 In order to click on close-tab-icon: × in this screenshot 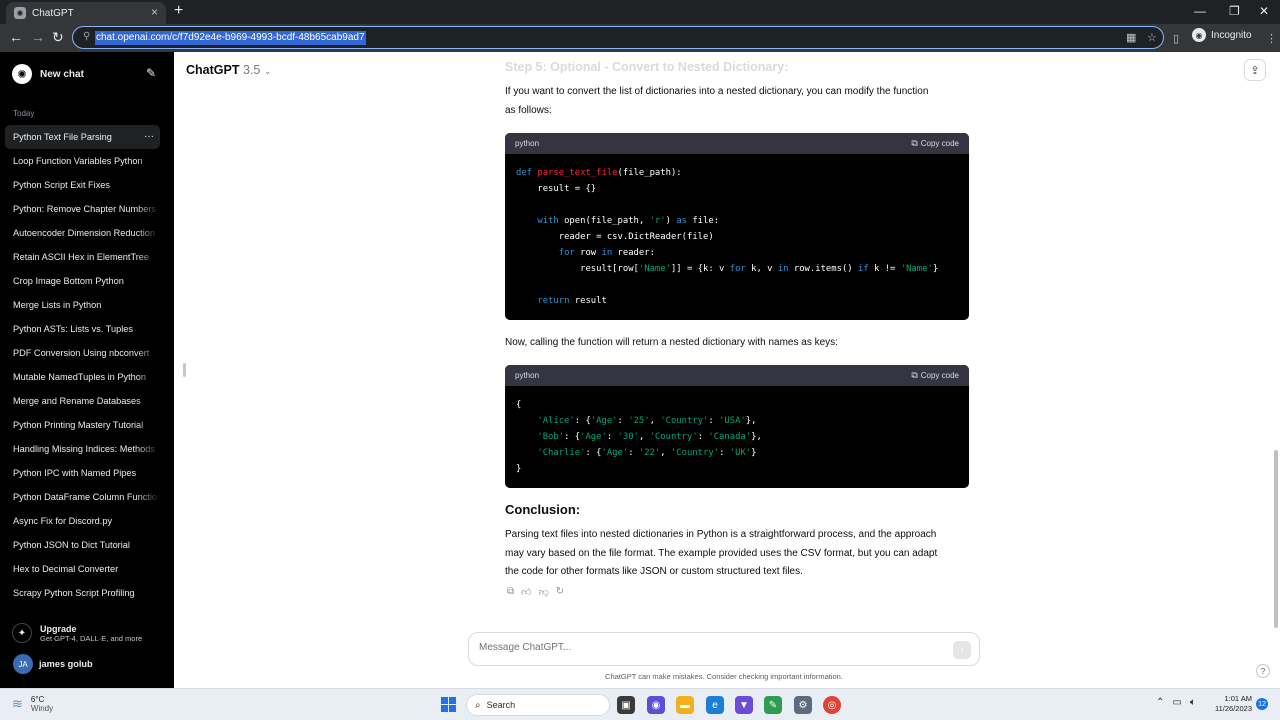, I will do `click(154, 12)`.